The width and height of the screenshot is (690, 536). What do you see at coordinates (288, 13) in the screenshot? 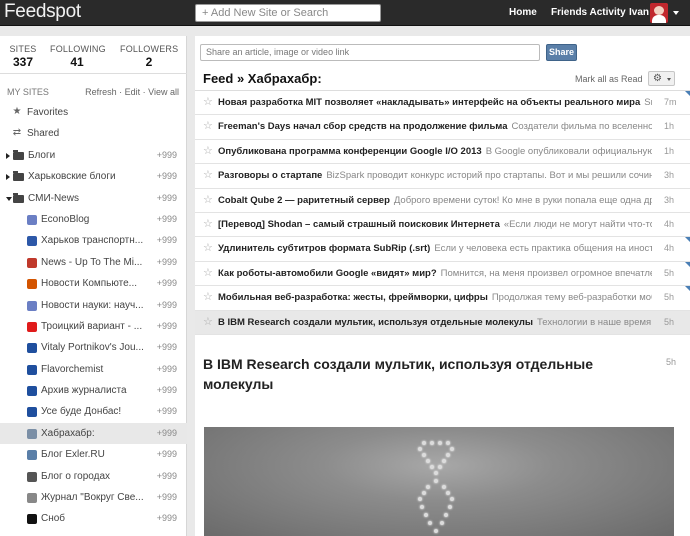
I see `add-site-search-input: + Add New Site or Search` at bounding box center [288, 13].